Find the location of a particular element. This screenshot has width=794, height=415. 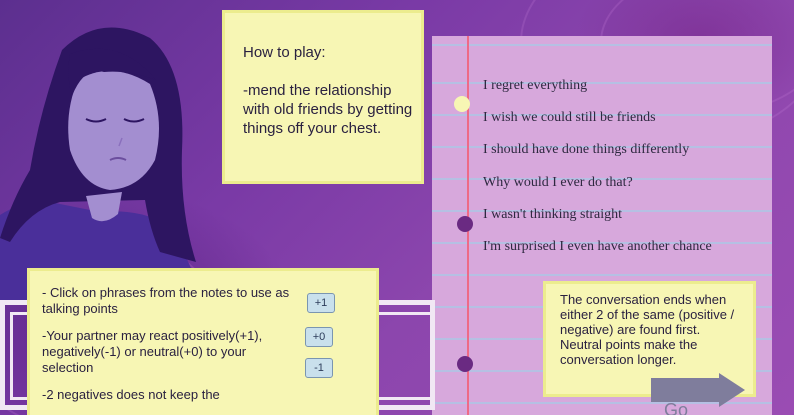

go-arrow-icon is located at coordinates (686, 390).